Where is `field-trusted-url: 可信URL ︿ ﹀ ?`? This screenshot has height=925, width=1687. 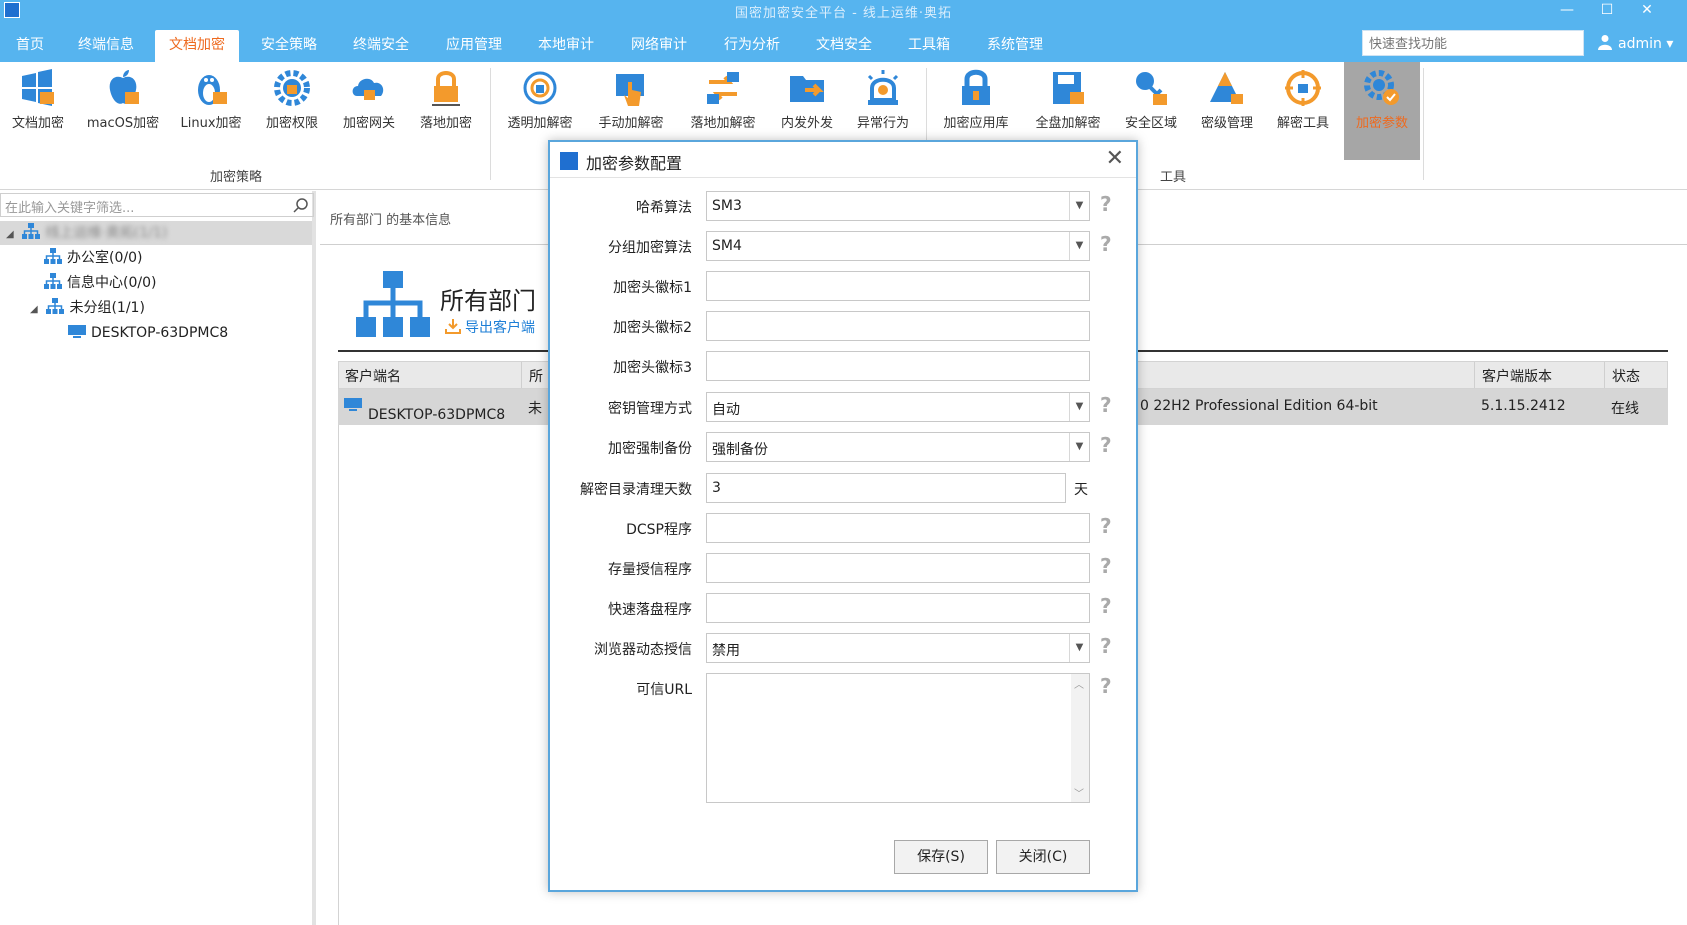 field-trusted-url: 可信URL ︿ ﹀ ? is located at coordinates (843, 740).